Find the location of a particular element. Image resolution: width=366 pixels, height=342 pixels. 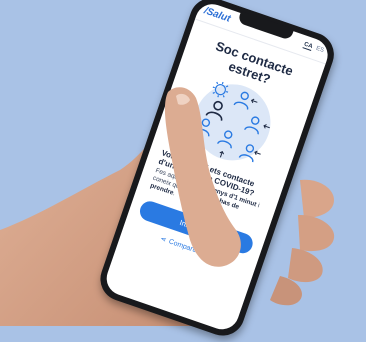

salut-logo: /Salut is located at coordinates (217, 14).